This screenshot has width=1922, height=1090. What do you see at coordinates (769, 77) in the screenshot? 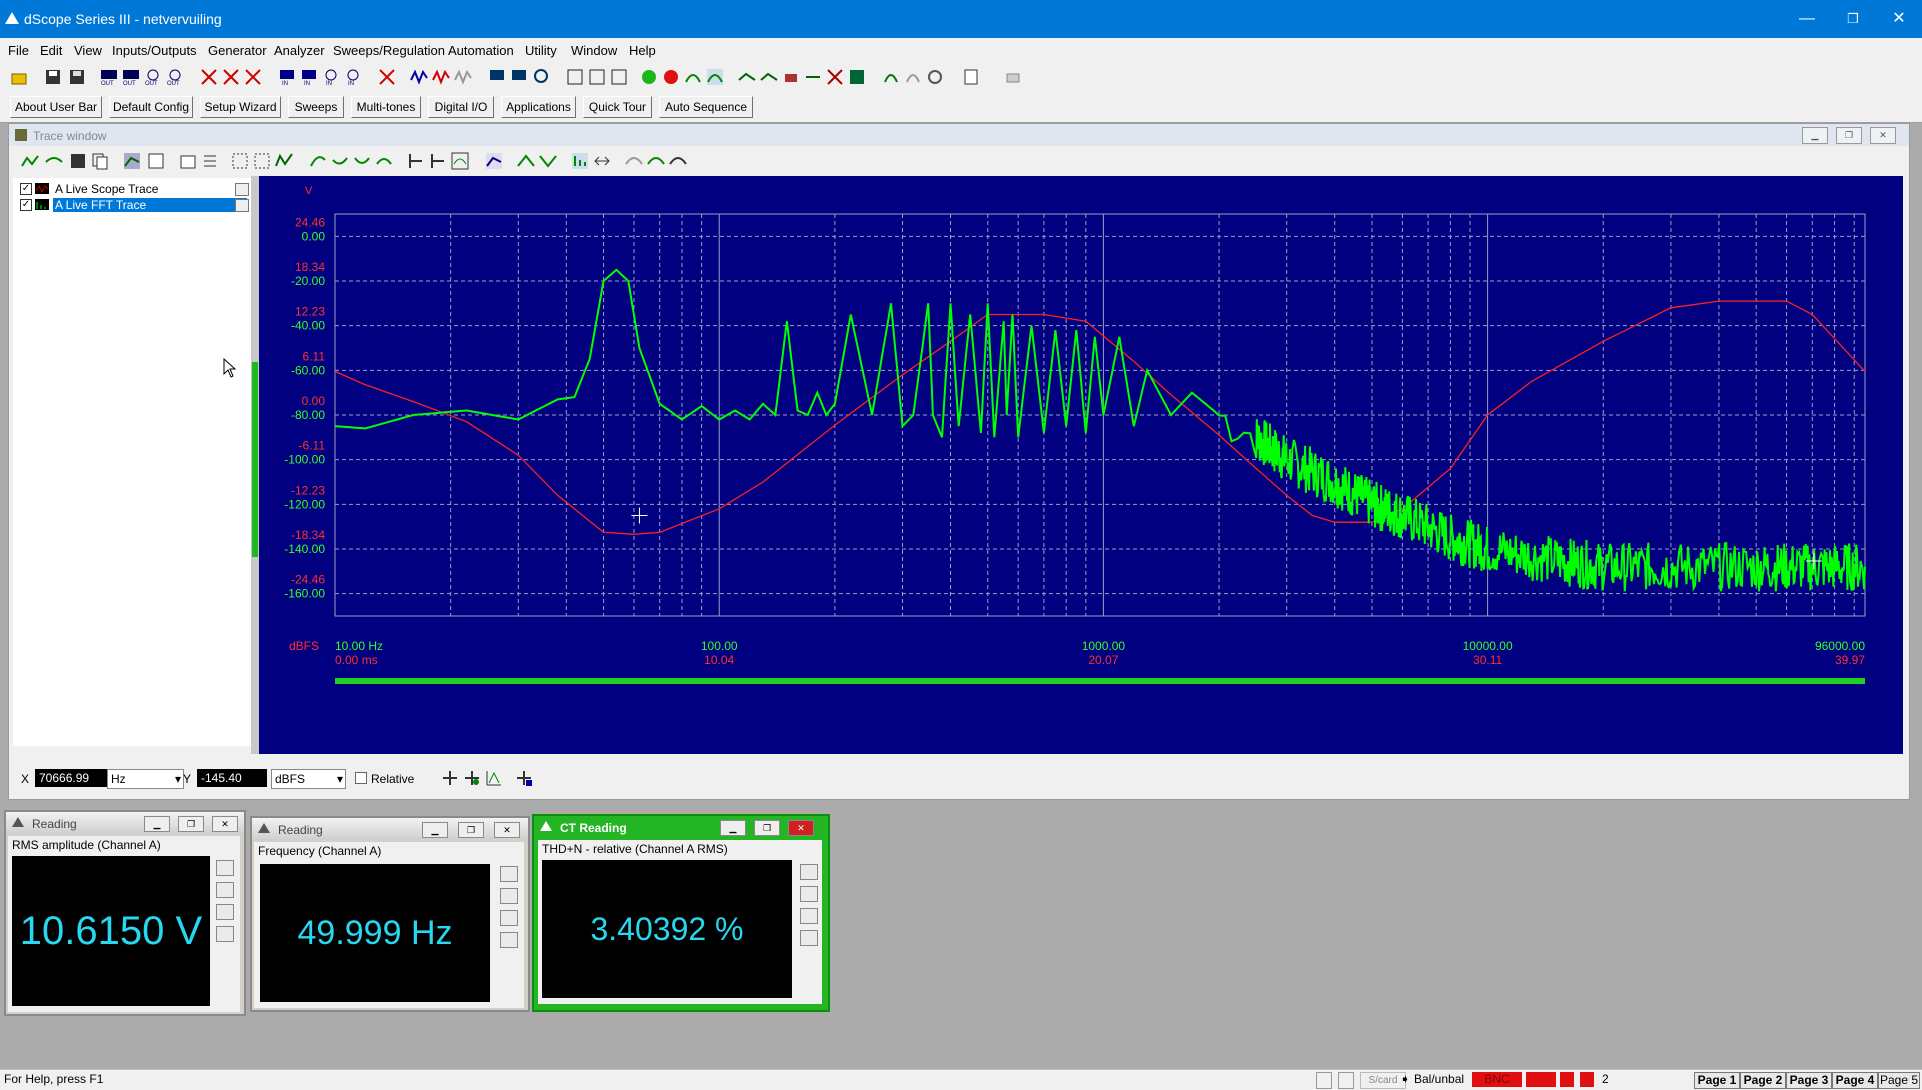
I see `regulation-b-icon` at bounding box center [769, 77].